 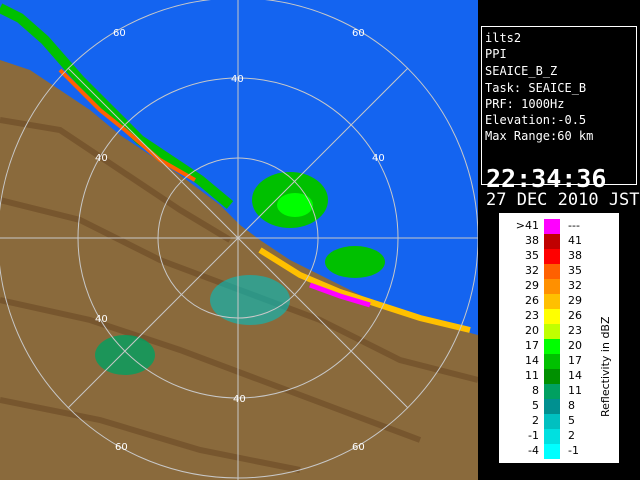 What do you see at coordinates (527, 225) in the screenshot?
I see `legend-lower-value: >41` at bounding box center [527, 225].